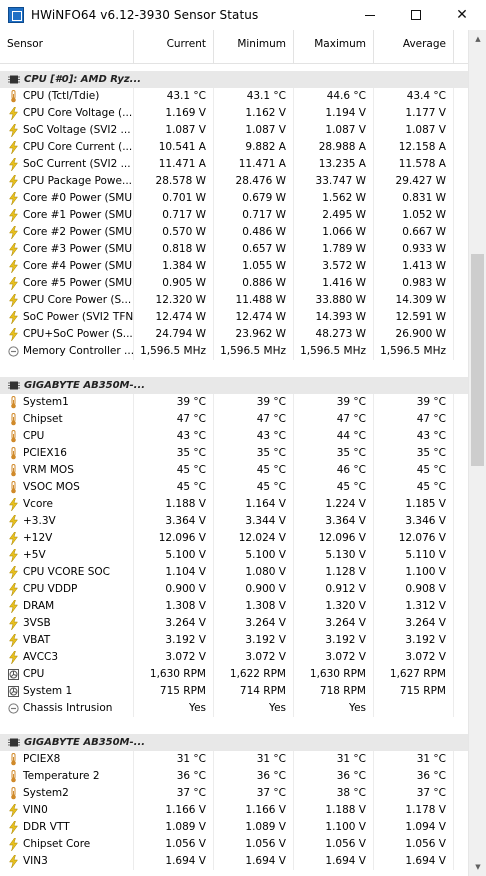 The image size is (486, 876). Describe the element at coordinates (254, 47) in the screenshot. I see `column-header-minimum: Minimum` at that location.